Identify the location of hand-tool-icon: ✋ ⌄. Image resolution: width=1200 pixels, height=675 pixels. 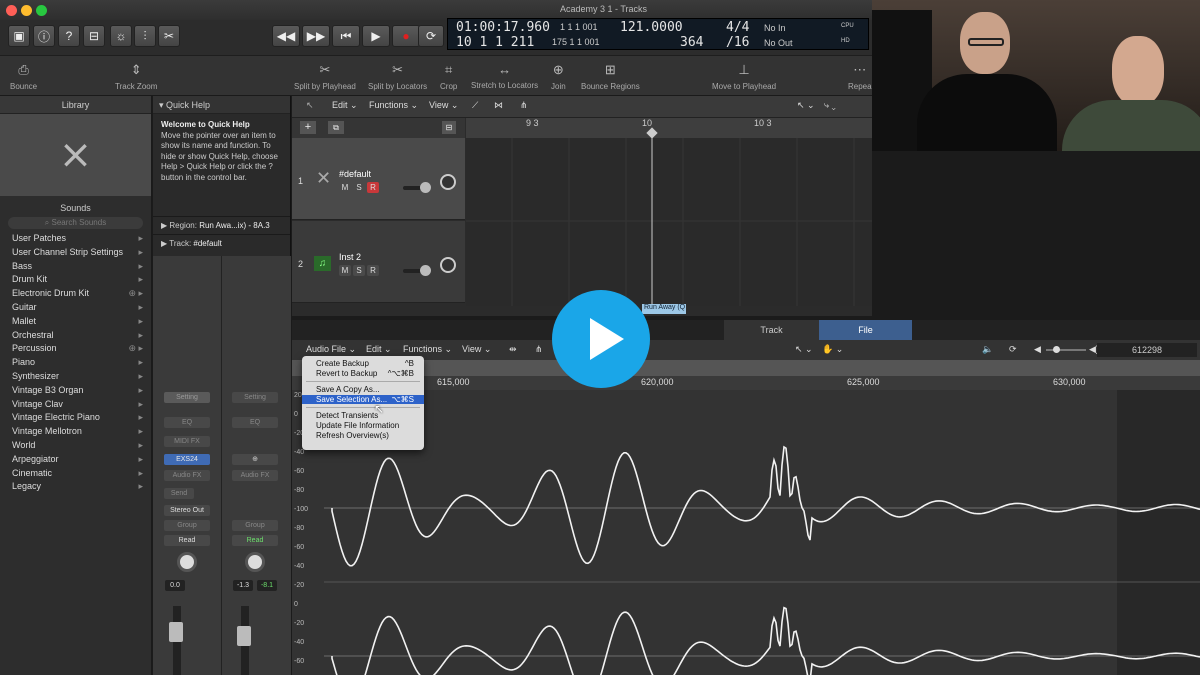
(832, 349).